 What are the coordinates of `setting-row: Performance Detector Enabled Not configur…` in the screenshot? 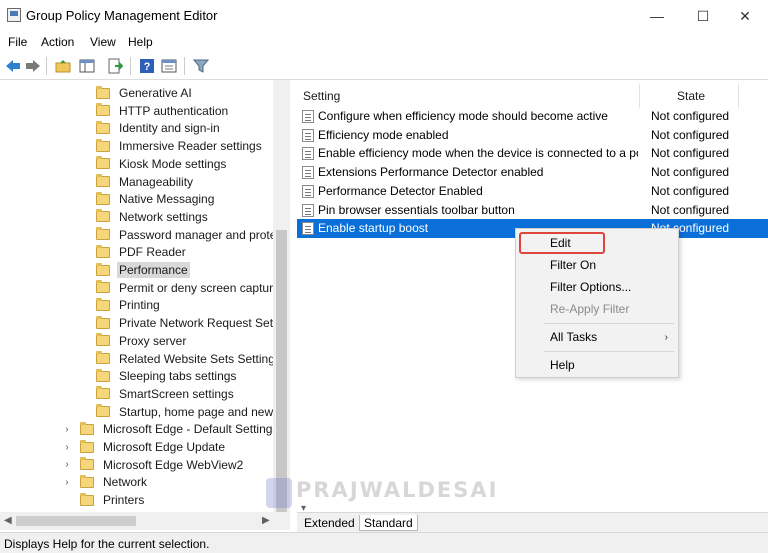 It's located at (532, 191).